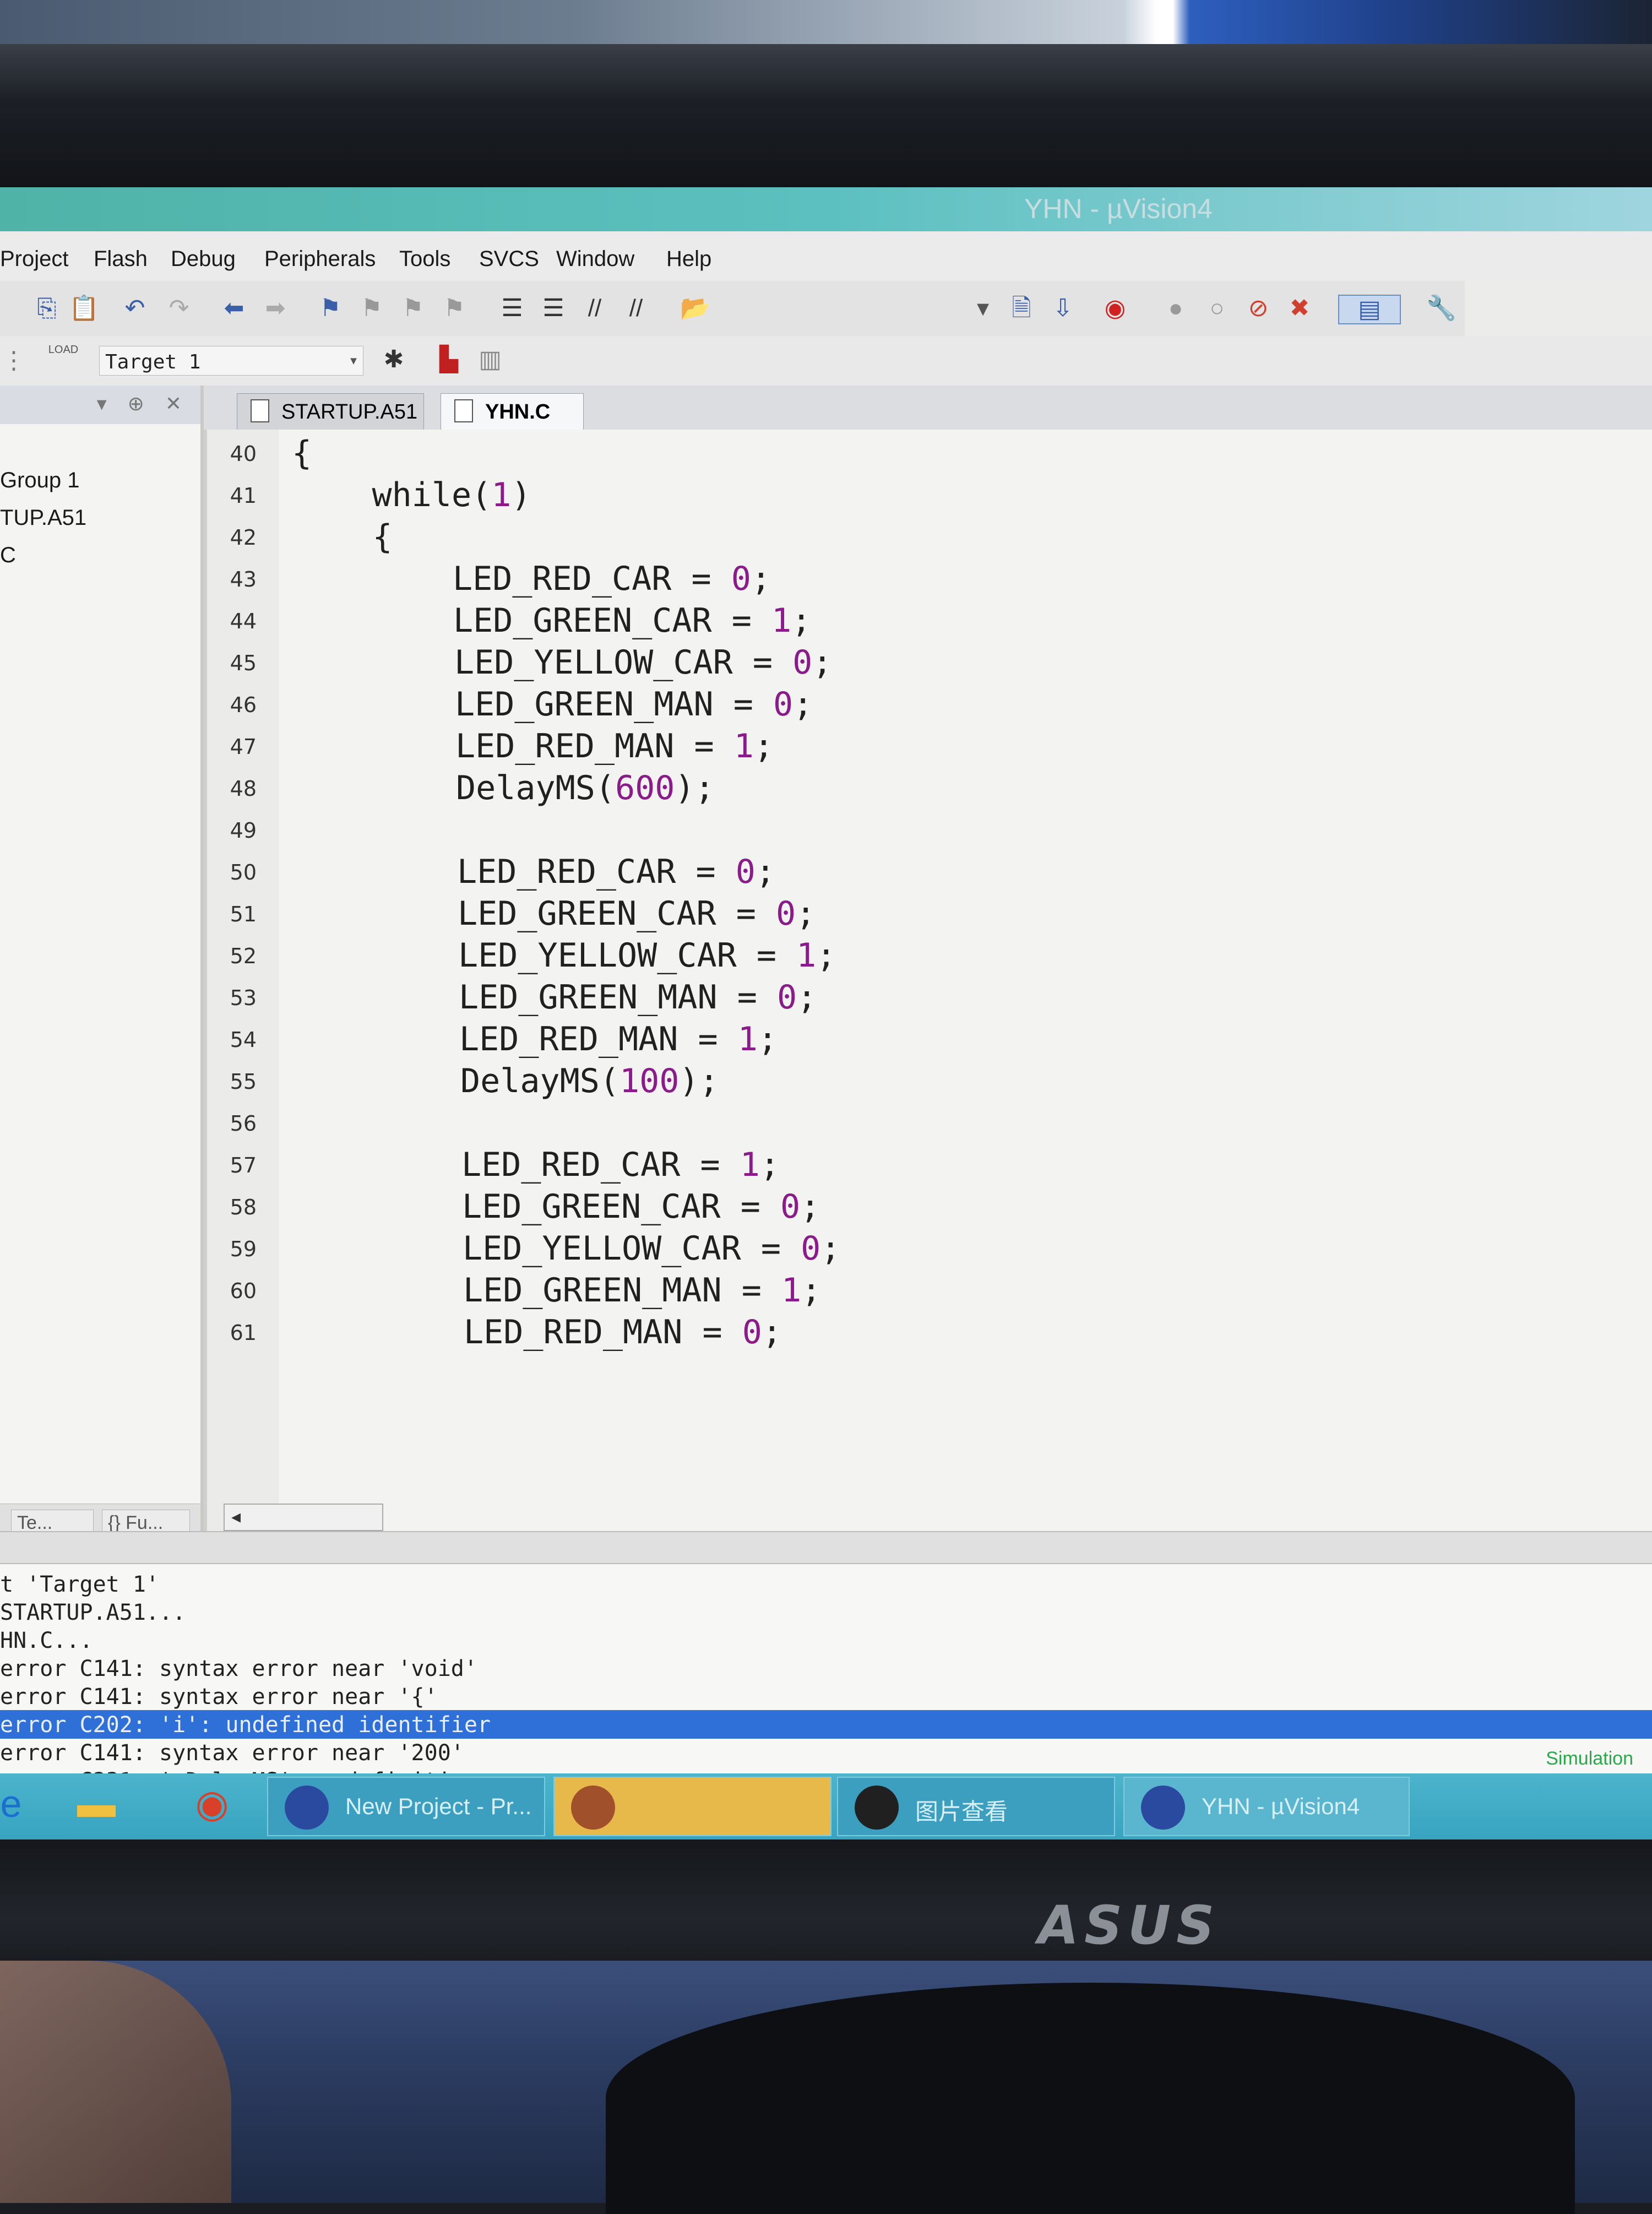 Image resolution: width=1652 pixels, height=2214 pixels. What do you see at coordinates (512, 308) in the screenshot?
I see `indent-icon: ☰` at bounding box center [512, 308].